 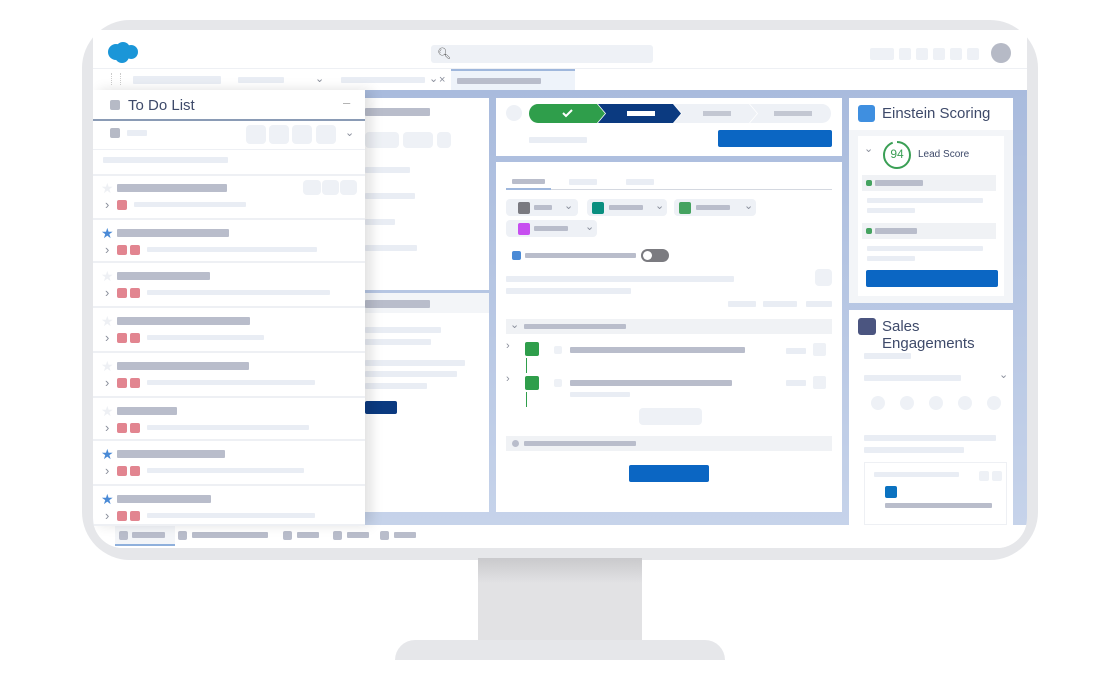 What do you see at coordinates (147, 411) in the screenshot?
I see `to-do-item-title` at bounding box center [147, 411].